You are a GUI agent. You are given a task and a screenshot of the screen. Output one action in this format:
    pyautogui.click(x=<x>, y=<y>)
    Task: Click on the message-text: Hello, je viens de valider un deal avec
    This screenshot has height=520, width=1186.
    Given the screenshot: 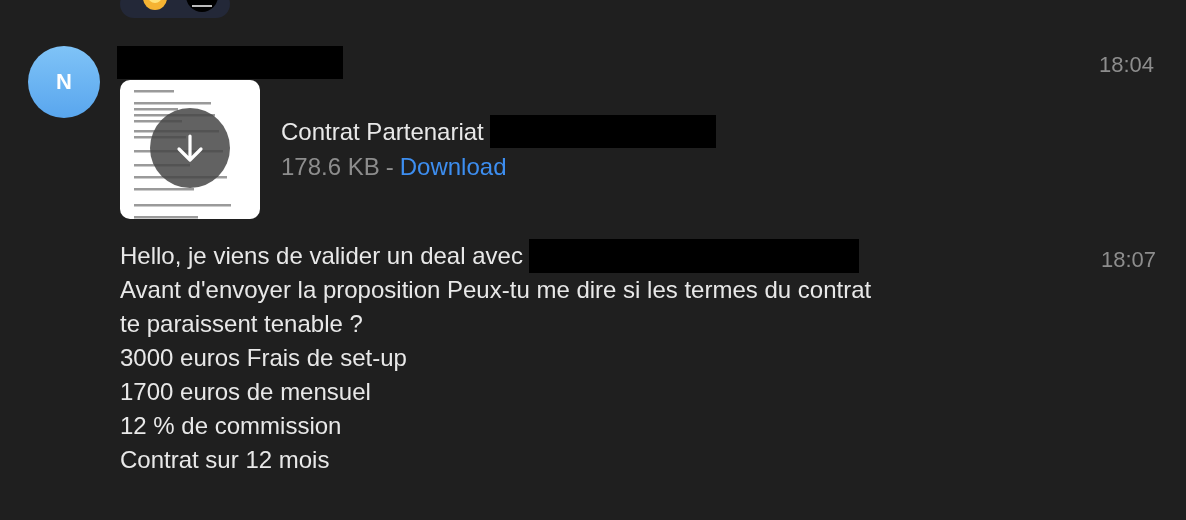 What is the action you would take?
    pyautogui.click(x=321, y=256)
    